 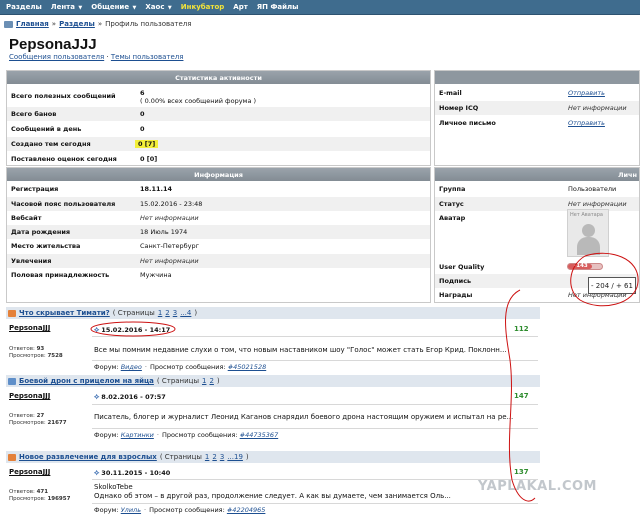 What do you see at coordinates (88, 457) in the screenshot?
I see `topic-link: Новое развлечение для взрослых` at bounding box center [88, 457].